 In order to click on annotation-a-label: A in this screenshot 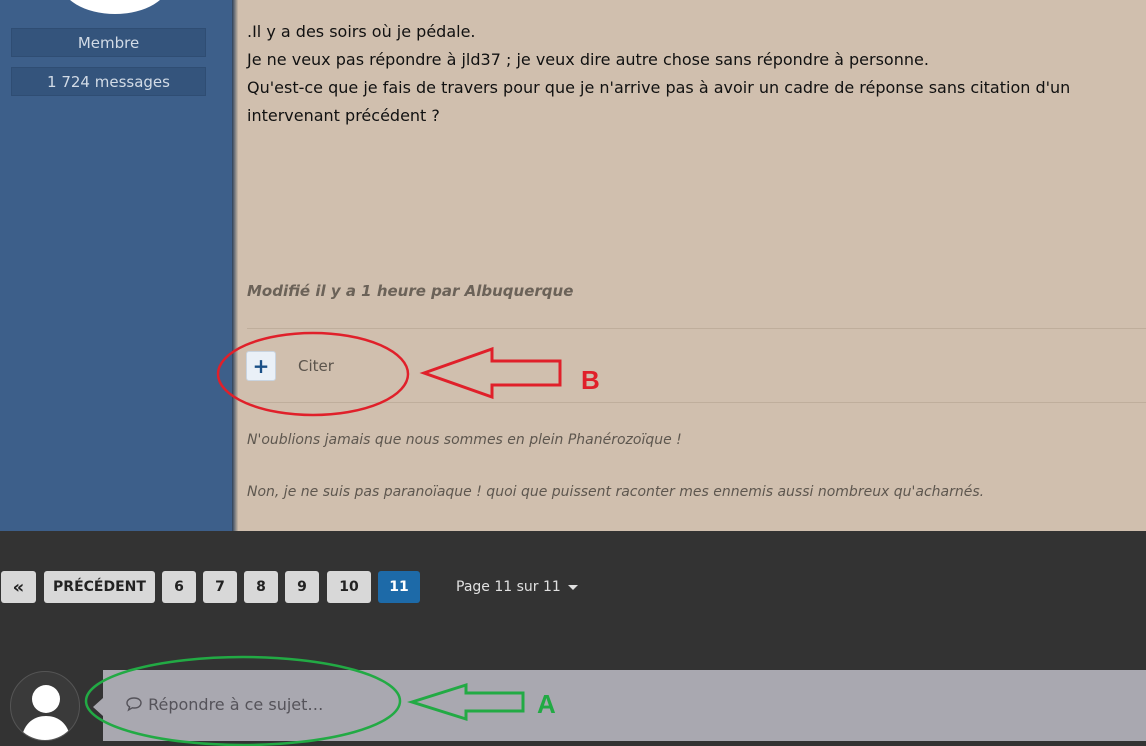, I will do `click(546, 704)`.